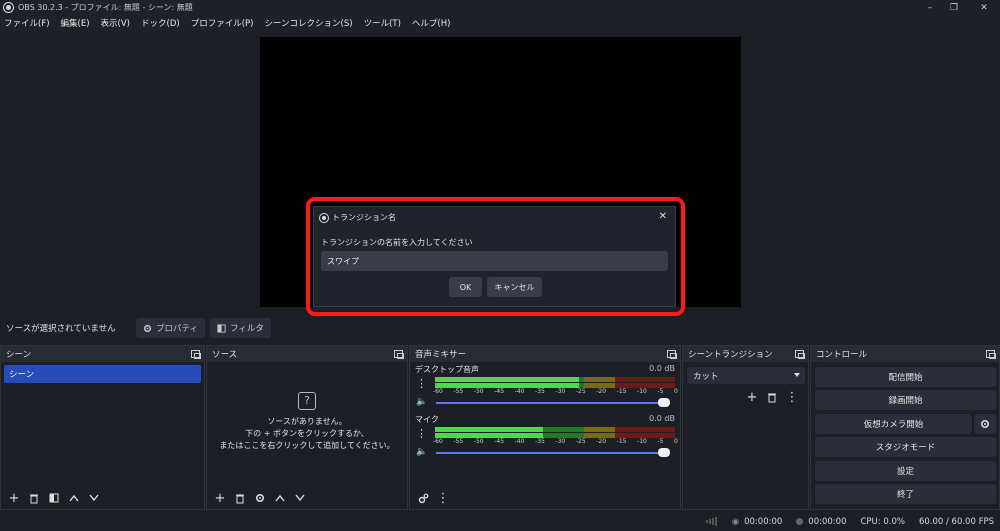 This screenshot has width=1000, height=531. I want to click on dialog-title-bar: トランジション名, so click(357, 217).